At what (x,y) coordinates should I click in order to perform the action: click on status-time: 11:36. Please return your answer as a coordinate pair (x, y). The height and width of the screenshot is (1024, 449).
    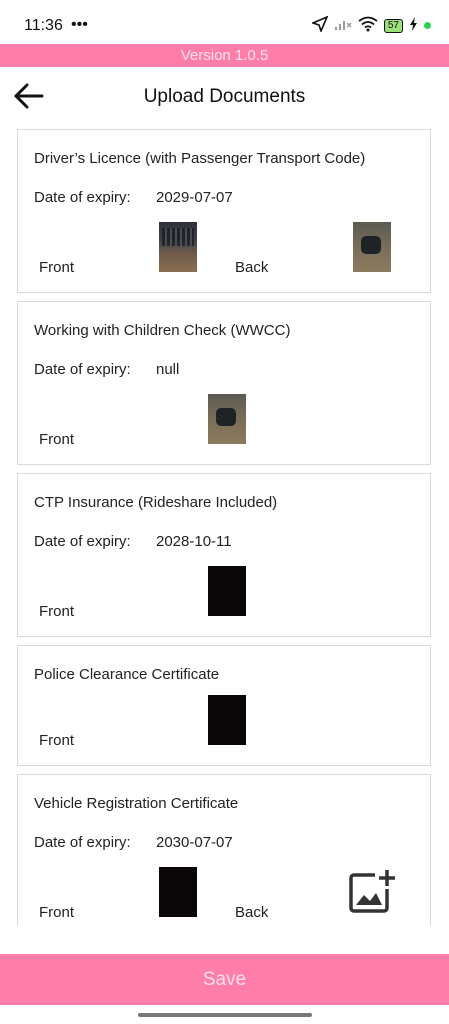
    Looking at the image, I should click on (43, 25).